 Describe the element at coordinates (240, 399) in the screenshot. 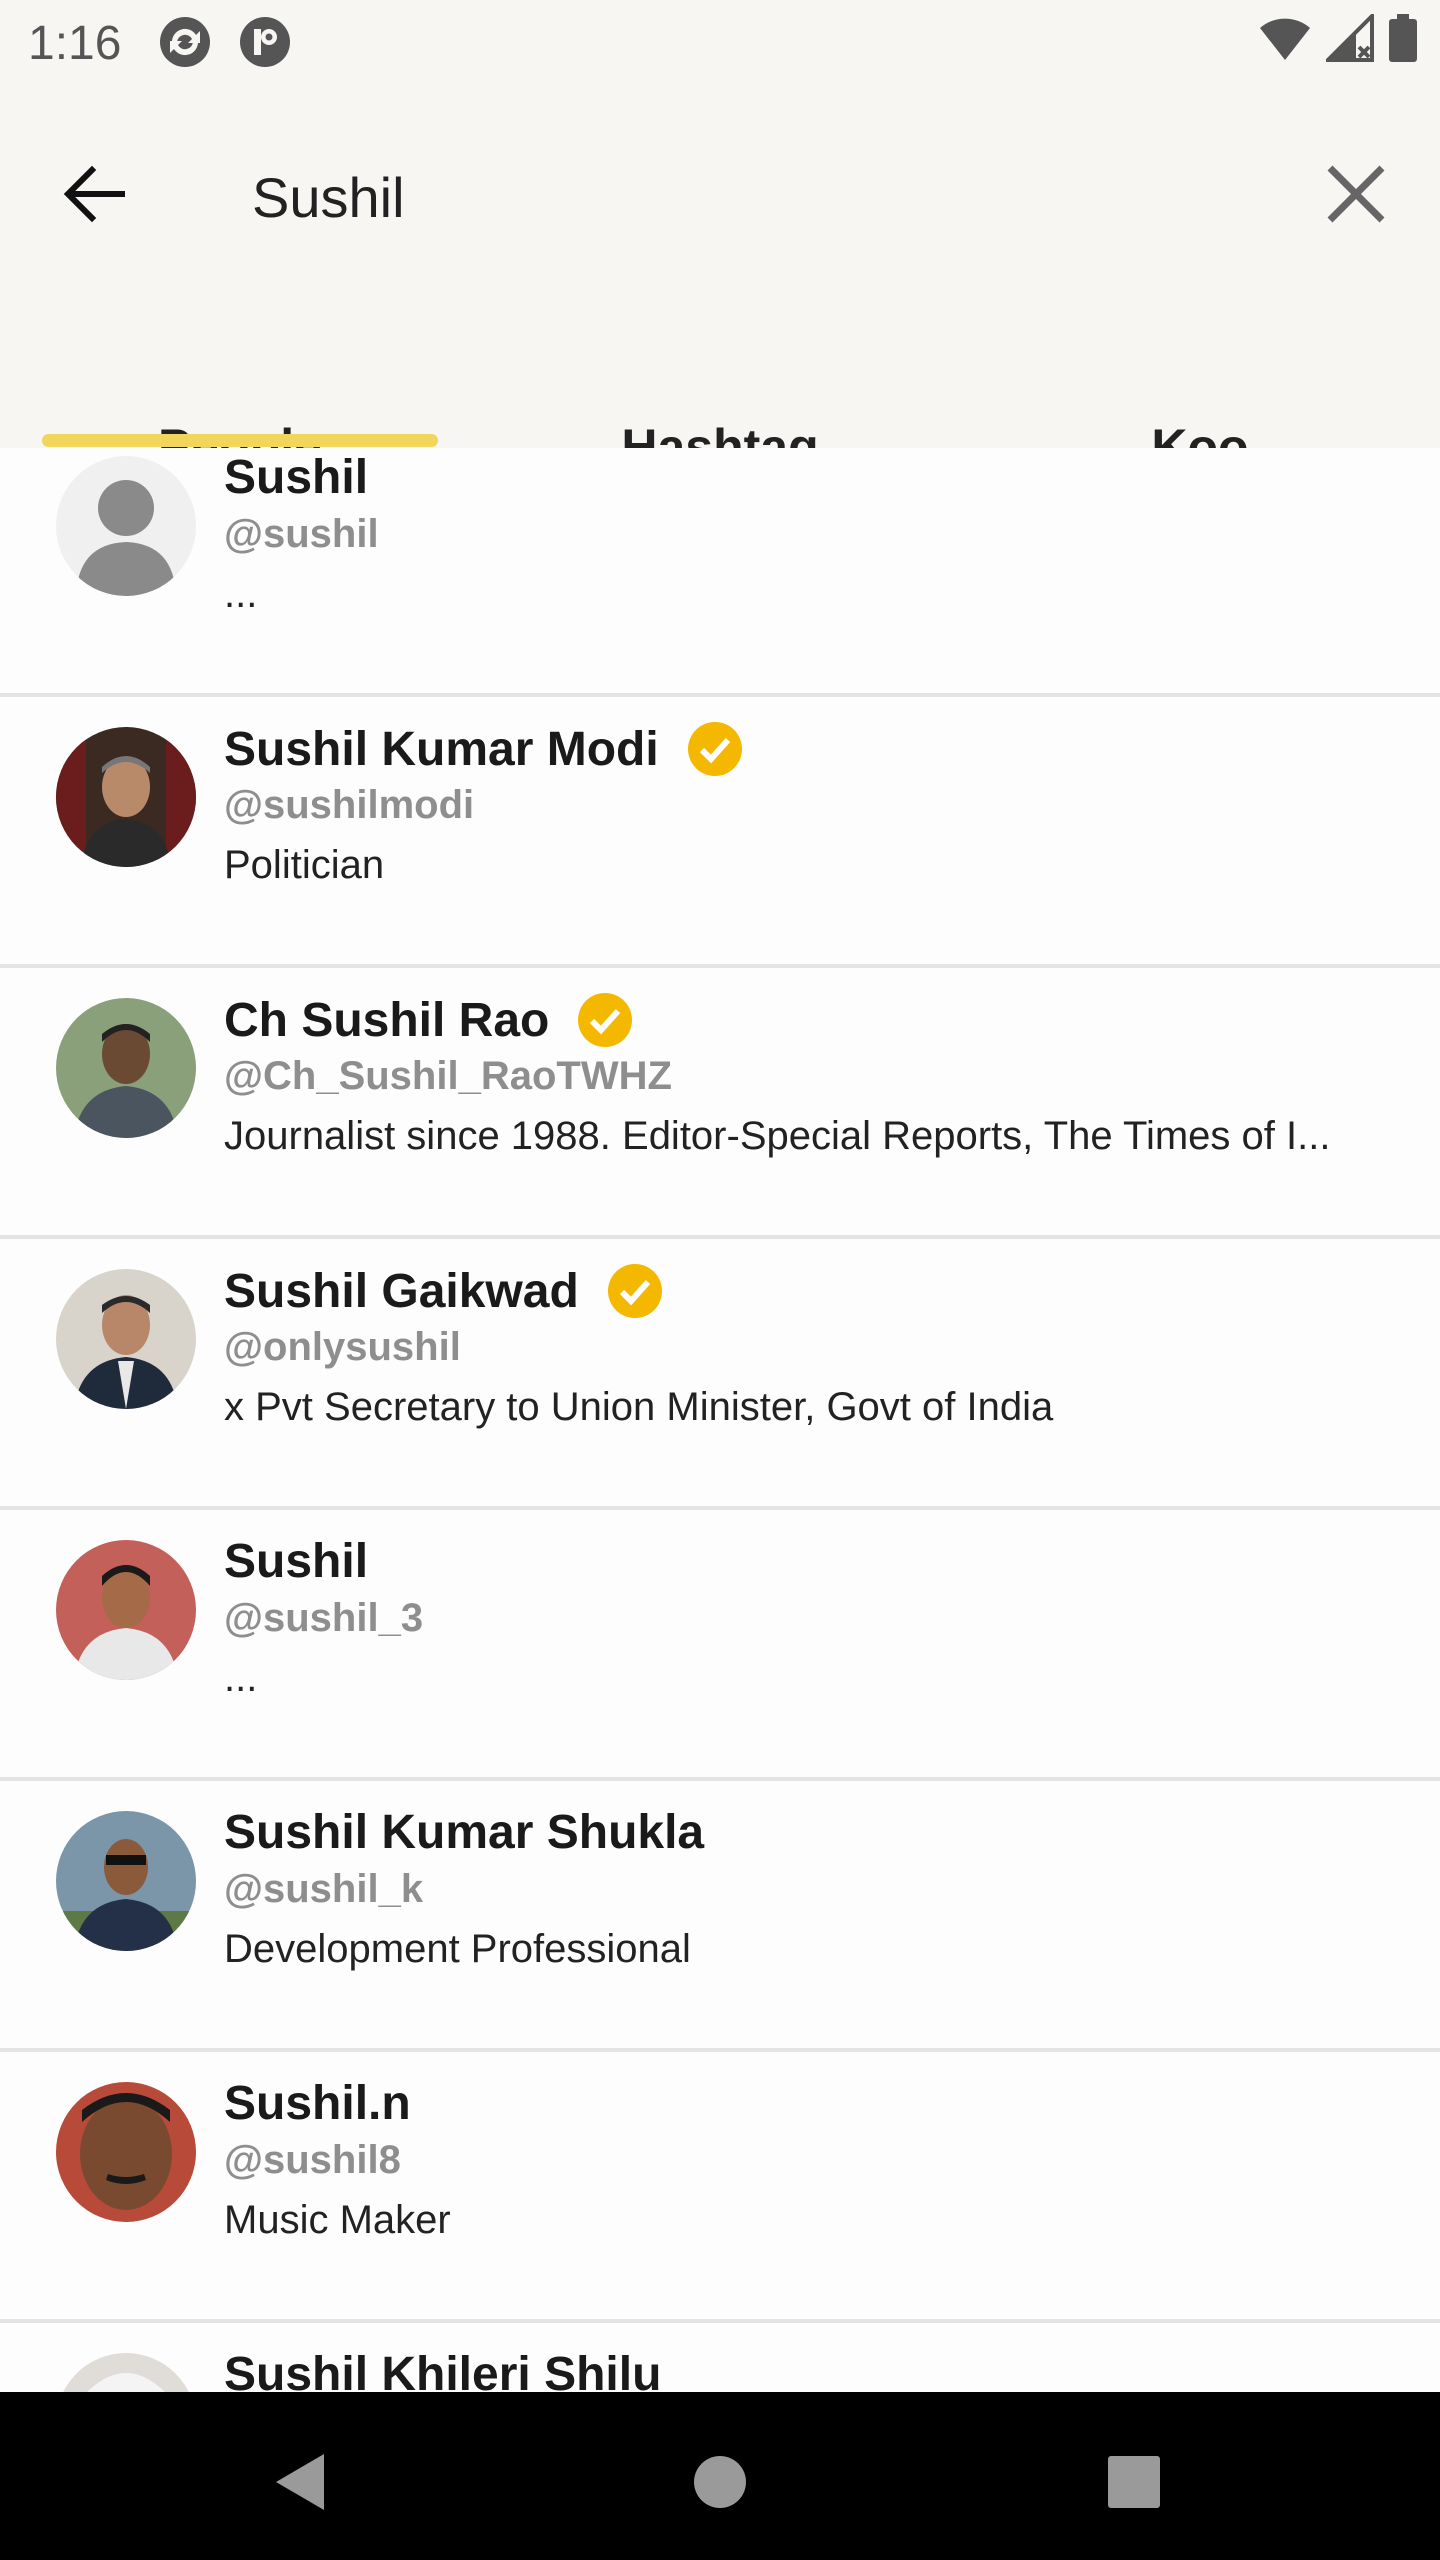

I see `tab-people: People` at that location.